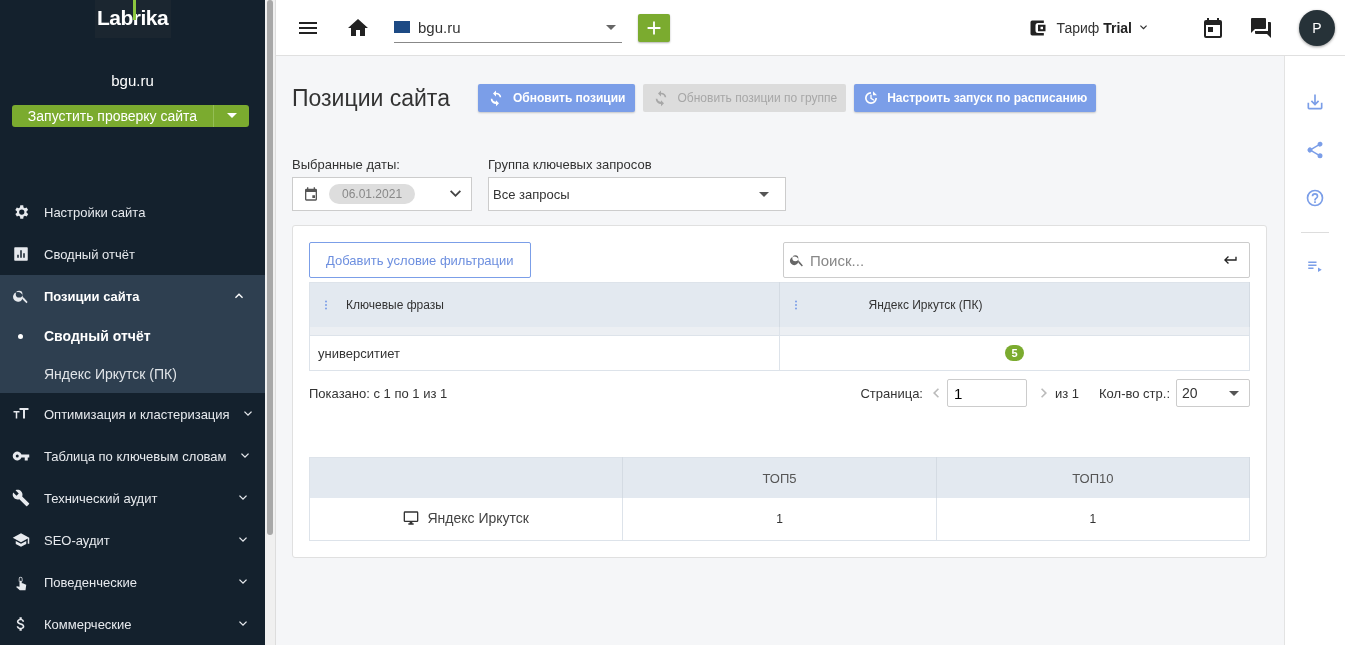 This screenshot has width=1345, height=645. I want to click on column-header: Ключевые фразы, so click(395, 305).